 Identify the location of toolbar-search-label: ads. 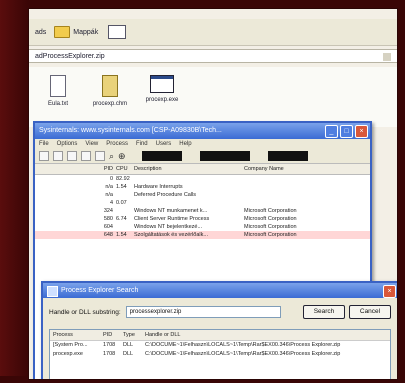
(40, 32).